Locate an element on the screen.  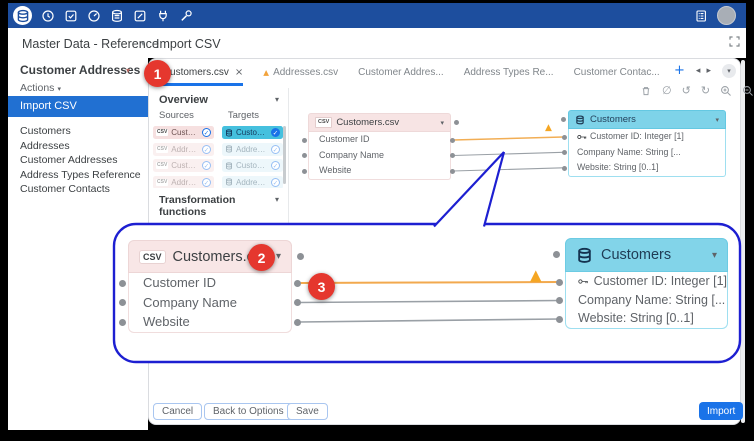
back-to-options-button: Back to Options is located at coordinates (248, 411).